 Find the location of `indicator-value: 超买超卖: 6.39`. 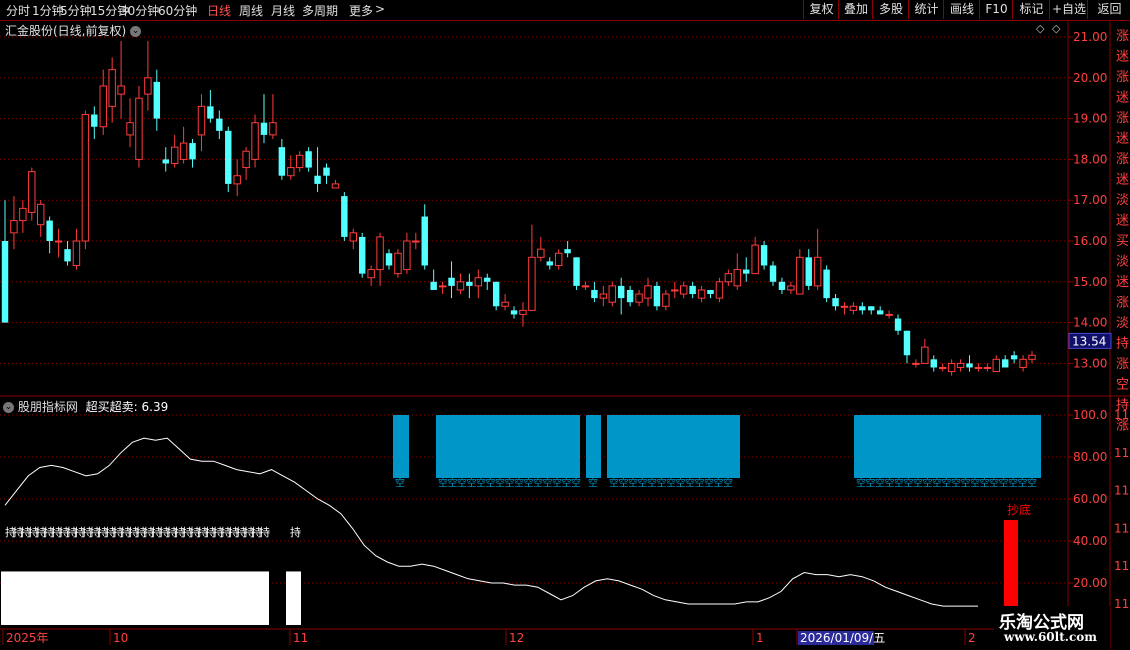

indicator-value: 超买超卖: 6.39 is located at coordinates (127, 407).